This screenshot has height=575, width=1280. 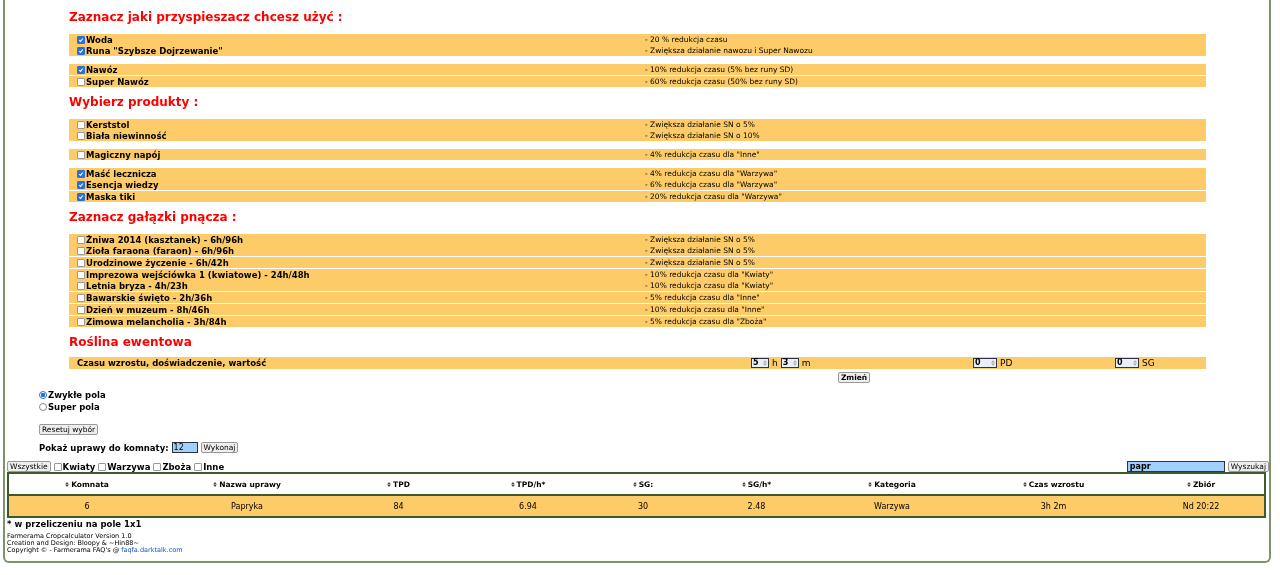 What do you see at coordinates (148, 309) in the screenshot?
I see `option-label: Dzień w muzeum - 8h/46h` at bounding box center [148, 309].